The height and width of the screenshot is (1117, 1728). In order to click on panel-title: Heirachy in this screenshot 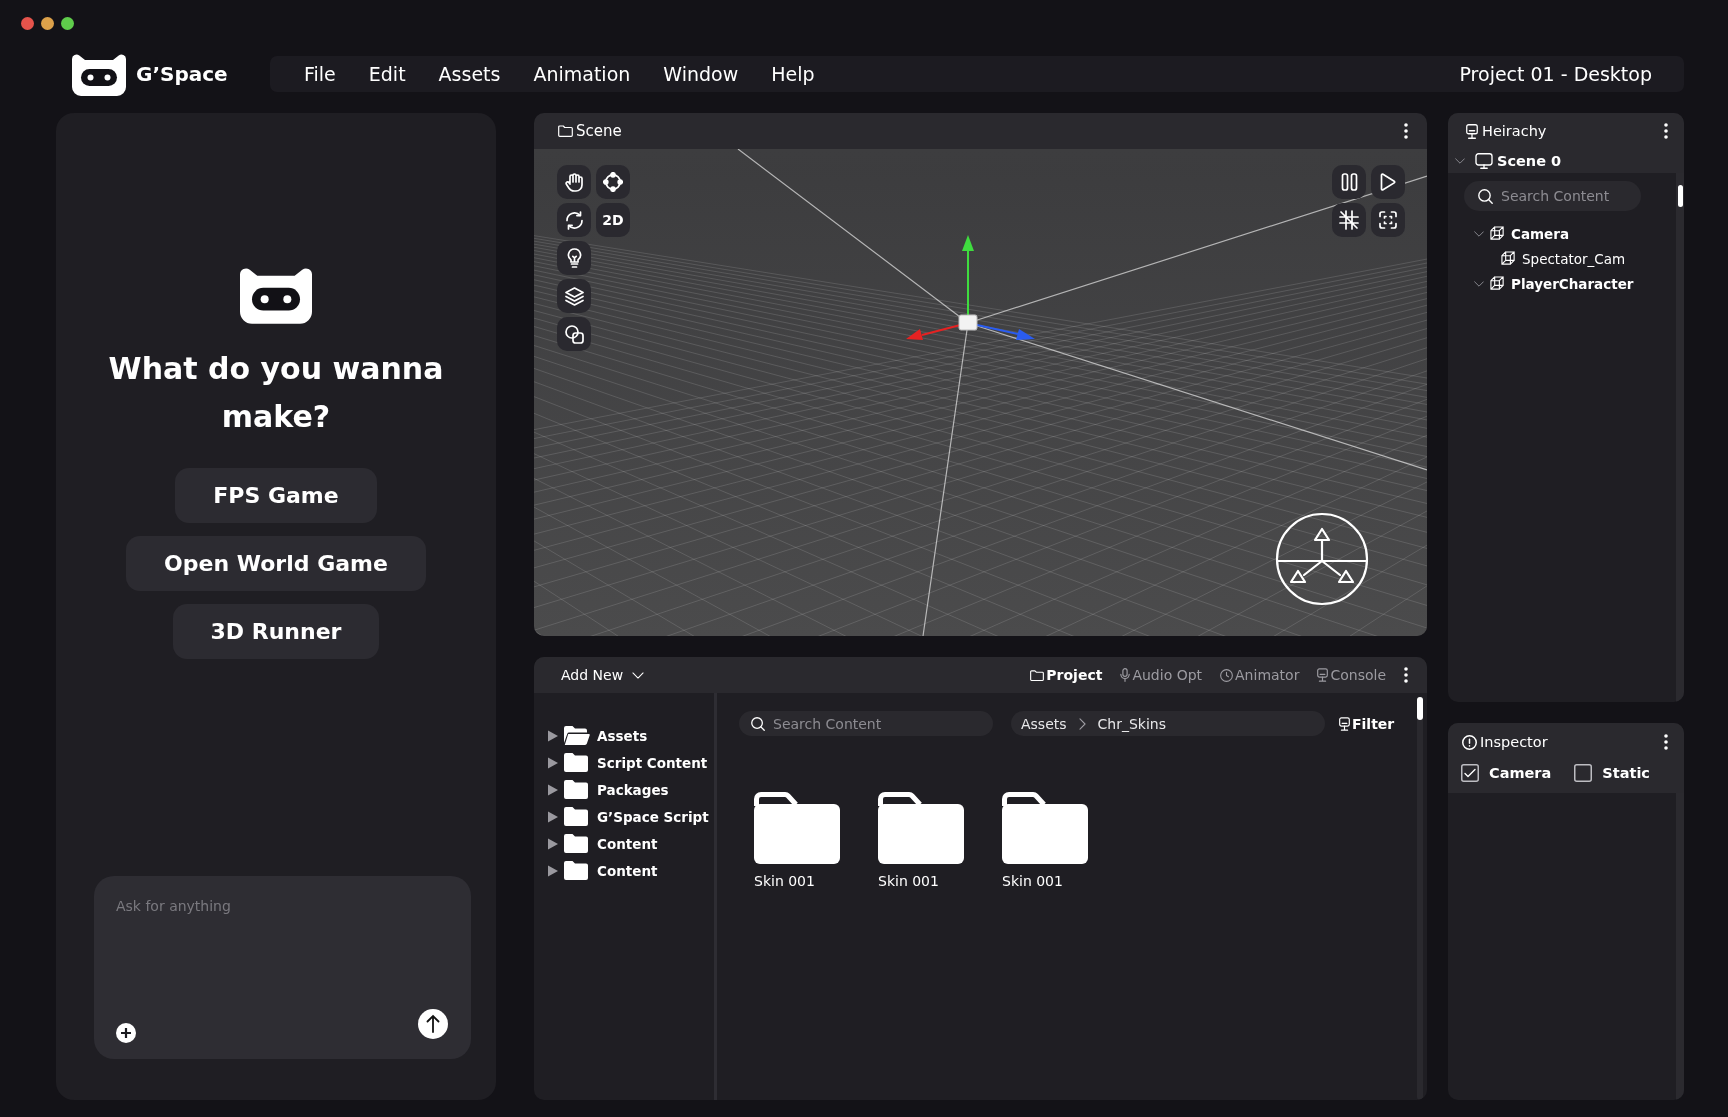, I will do `click(1514, 131)`.